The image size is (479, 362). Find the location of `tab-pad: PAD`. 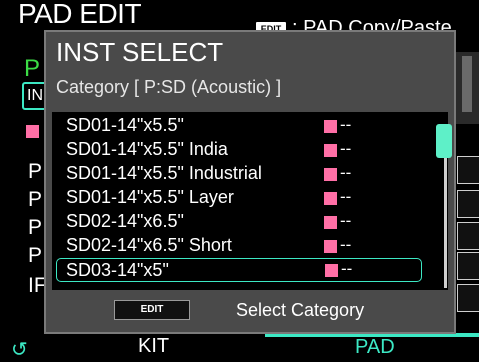

tab-pad: PAD is located at coordinates (375, 347).